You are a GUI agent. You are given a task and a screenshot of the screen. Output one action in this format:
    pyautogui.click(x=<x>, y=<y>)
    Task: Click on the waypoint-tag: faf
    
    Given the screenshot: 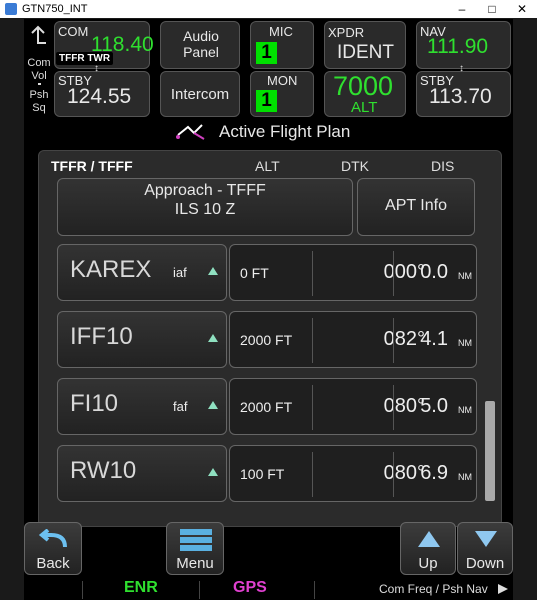 What is the action you would take?
    pyautogui.click(x=180, y=406)
    